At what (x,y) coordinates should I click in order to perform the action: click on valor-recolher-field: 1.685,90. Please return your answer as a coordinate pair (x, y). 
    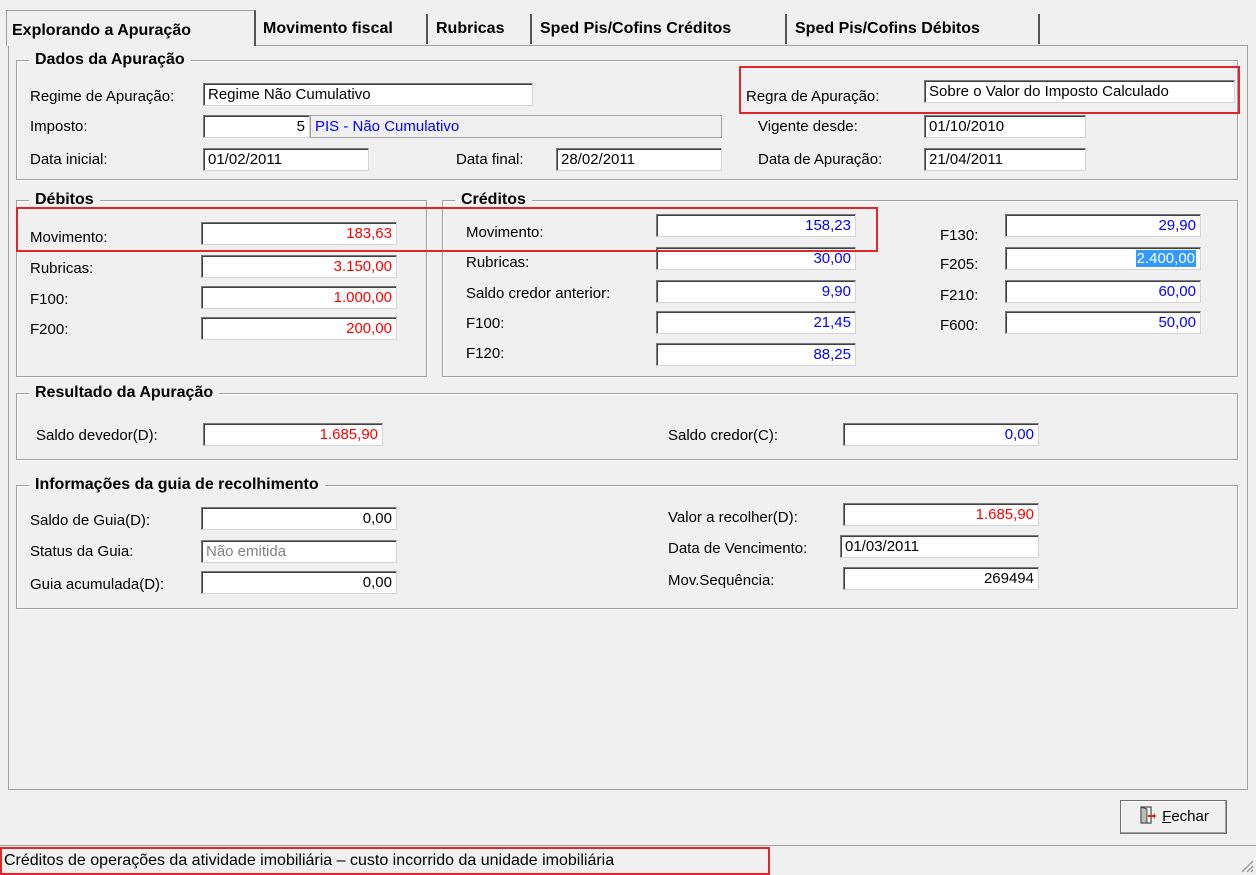
    Looking at the image, I should click on (941, 514).